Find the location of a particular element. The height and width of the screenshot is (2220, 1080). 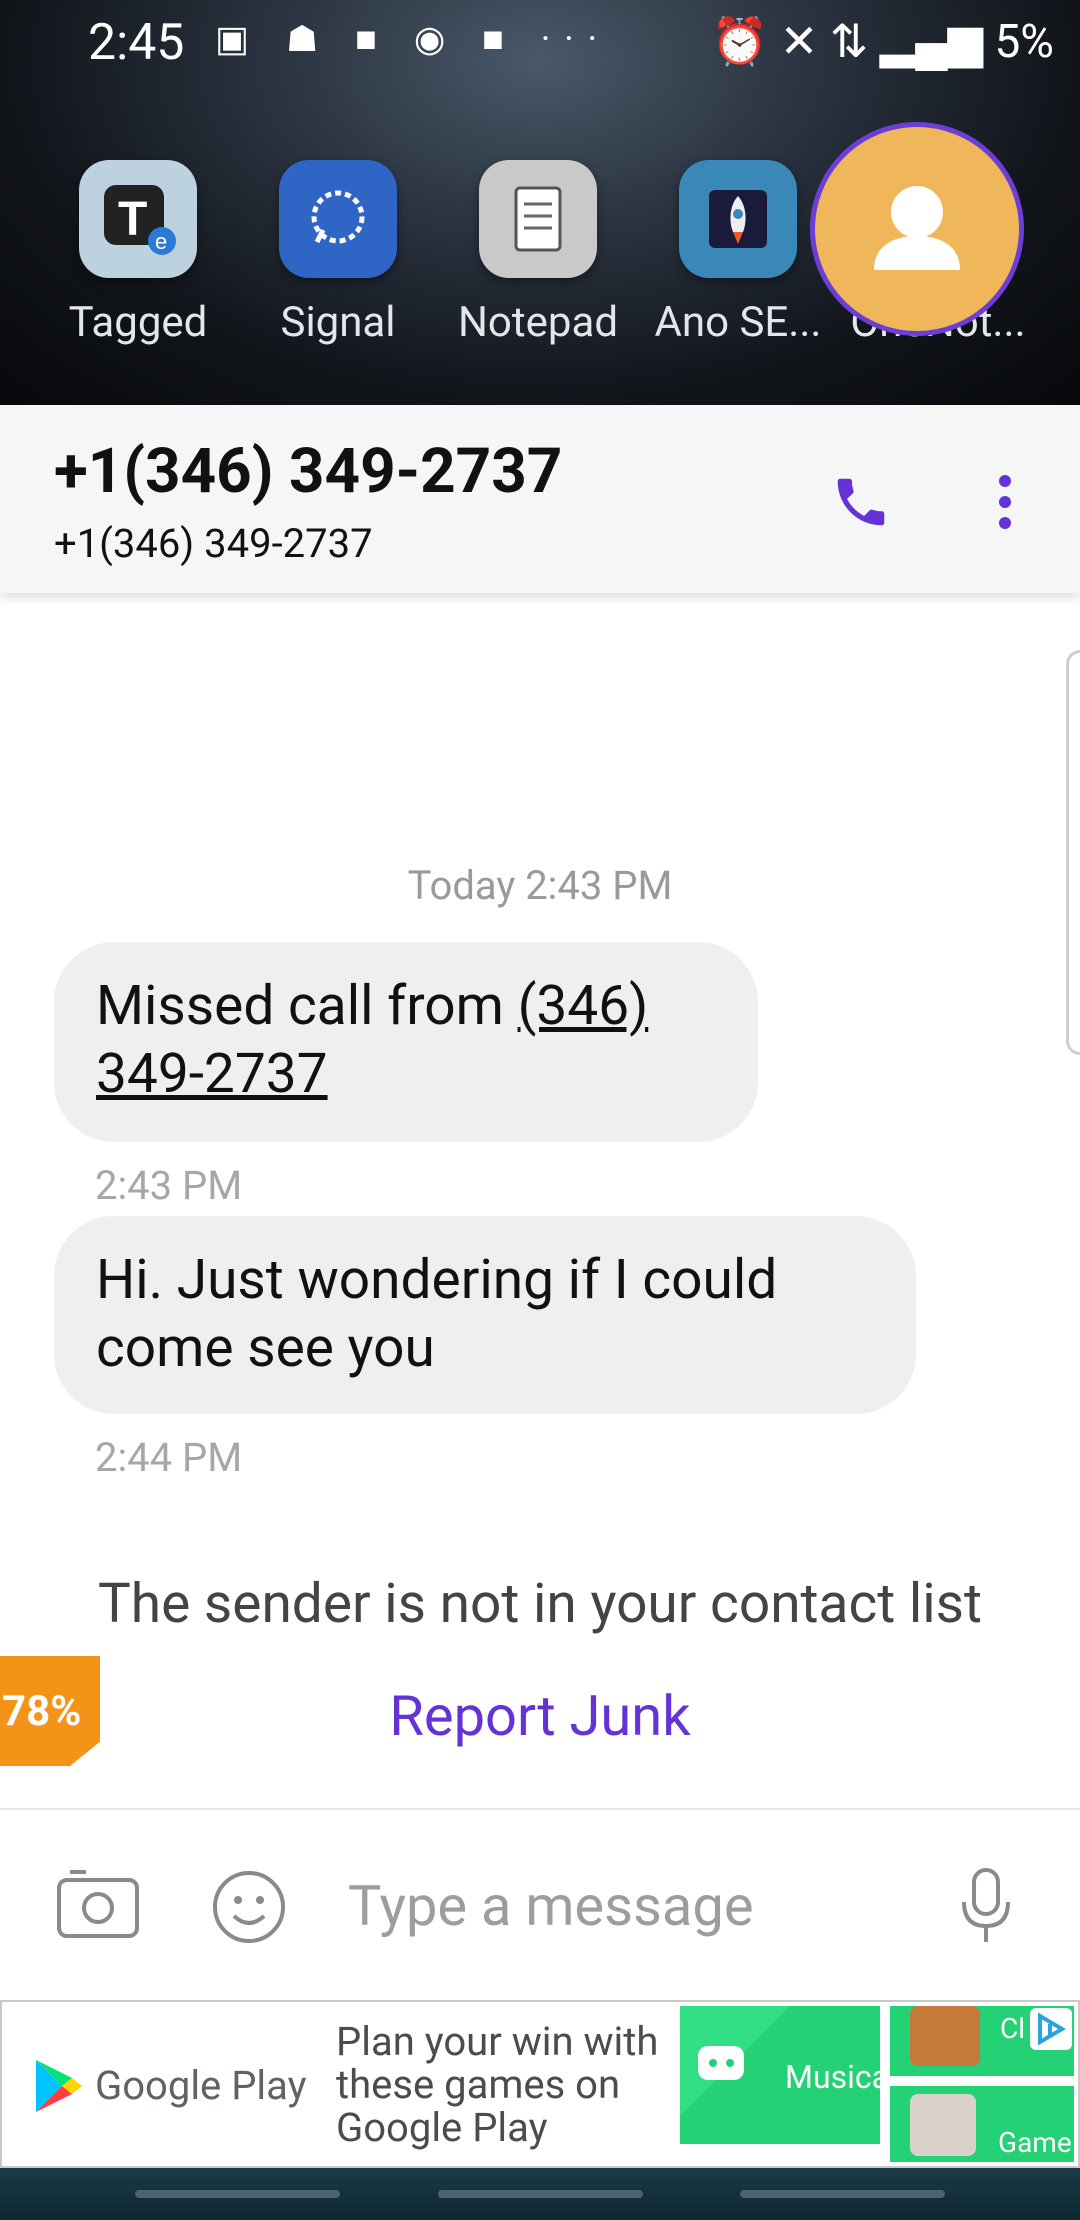

phone-icon is located at coordinates (861, 502).